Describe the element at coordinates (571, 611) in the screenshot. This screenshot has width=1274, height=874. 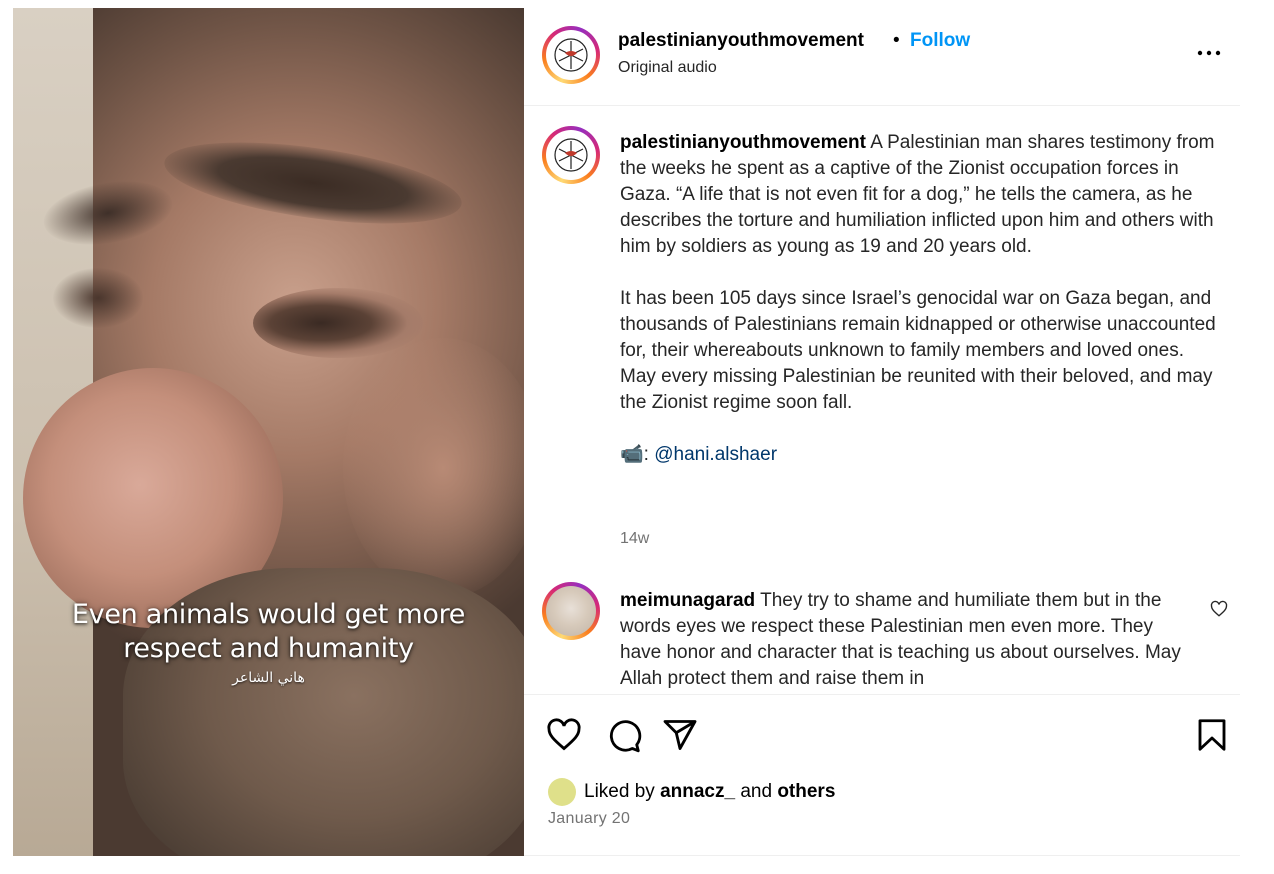
I see `commenter-avatar` at that location.